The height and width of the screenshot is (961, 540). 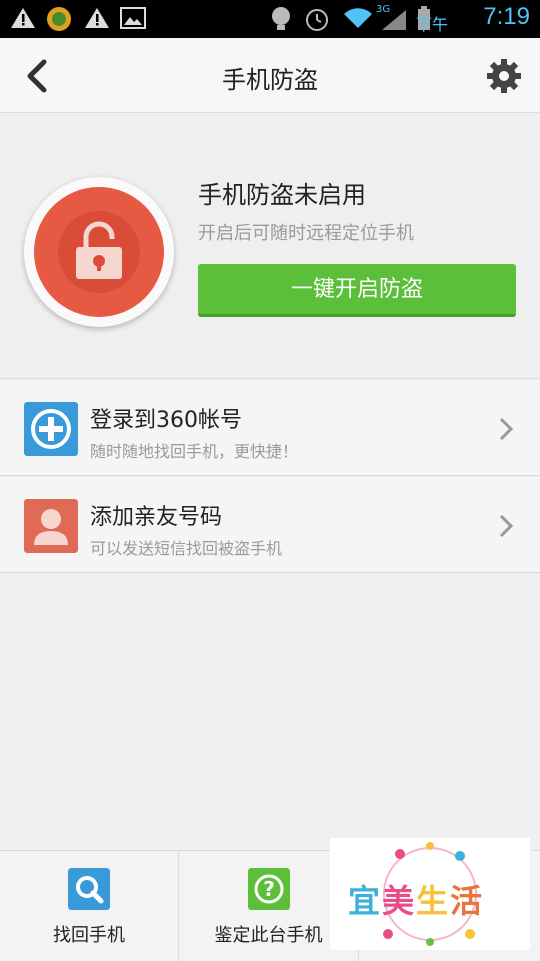 What do you see at coordinates (306, 233) in the screenshot?
I see `protection-status-description: 开启后可随时远程定位手机` at bounding box center [306, 233].